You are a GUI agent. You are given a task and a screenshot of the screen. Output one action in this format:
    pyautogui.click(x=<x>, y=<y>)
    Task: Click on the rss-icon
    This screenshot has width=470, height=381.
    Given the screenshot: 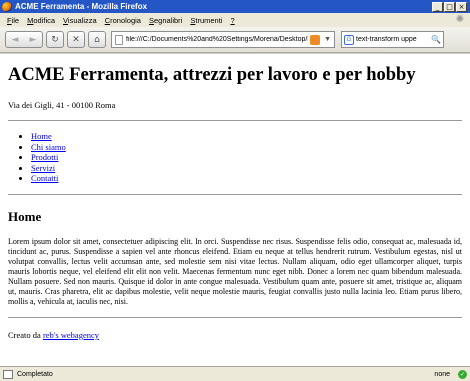 What is the action you would take?
    pyautogui.click(x=315, y=39)
    